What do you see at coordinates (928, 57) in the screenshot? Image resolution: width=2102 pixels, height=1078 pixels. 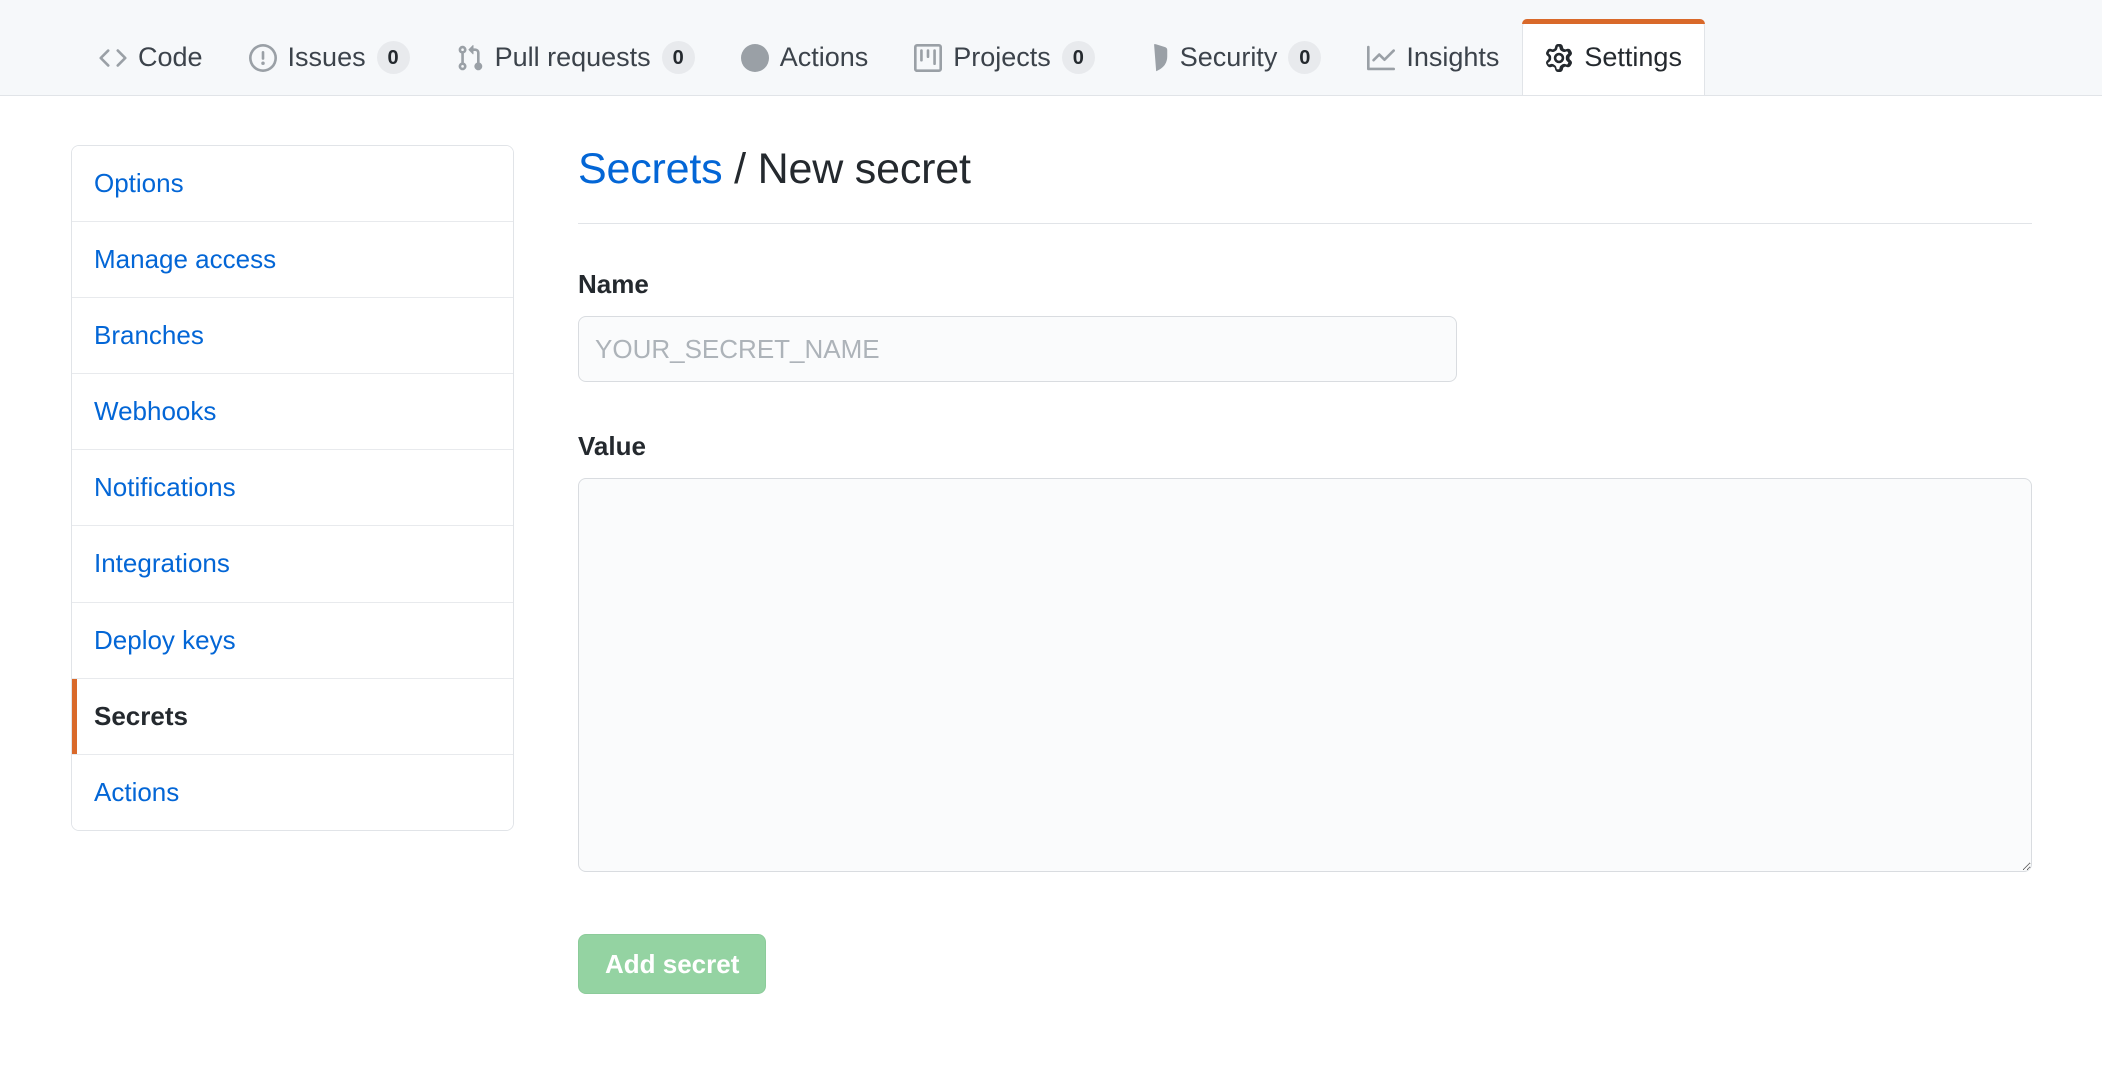 I see `project-icon` at bounding box center [928, 57].